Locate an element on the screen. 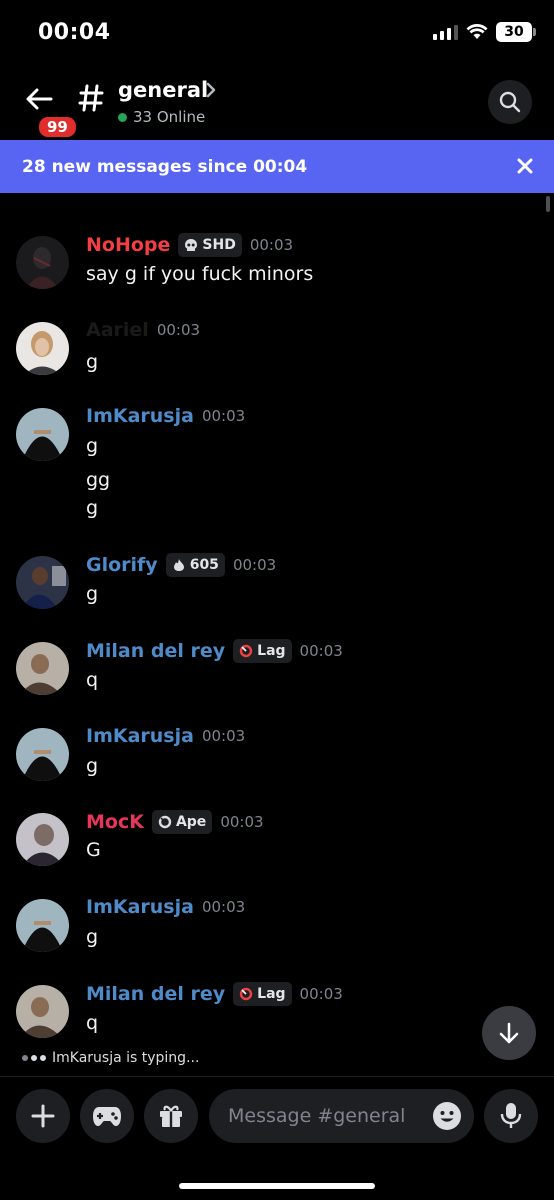  microphone-icon is located at coordinates (511, 1115).